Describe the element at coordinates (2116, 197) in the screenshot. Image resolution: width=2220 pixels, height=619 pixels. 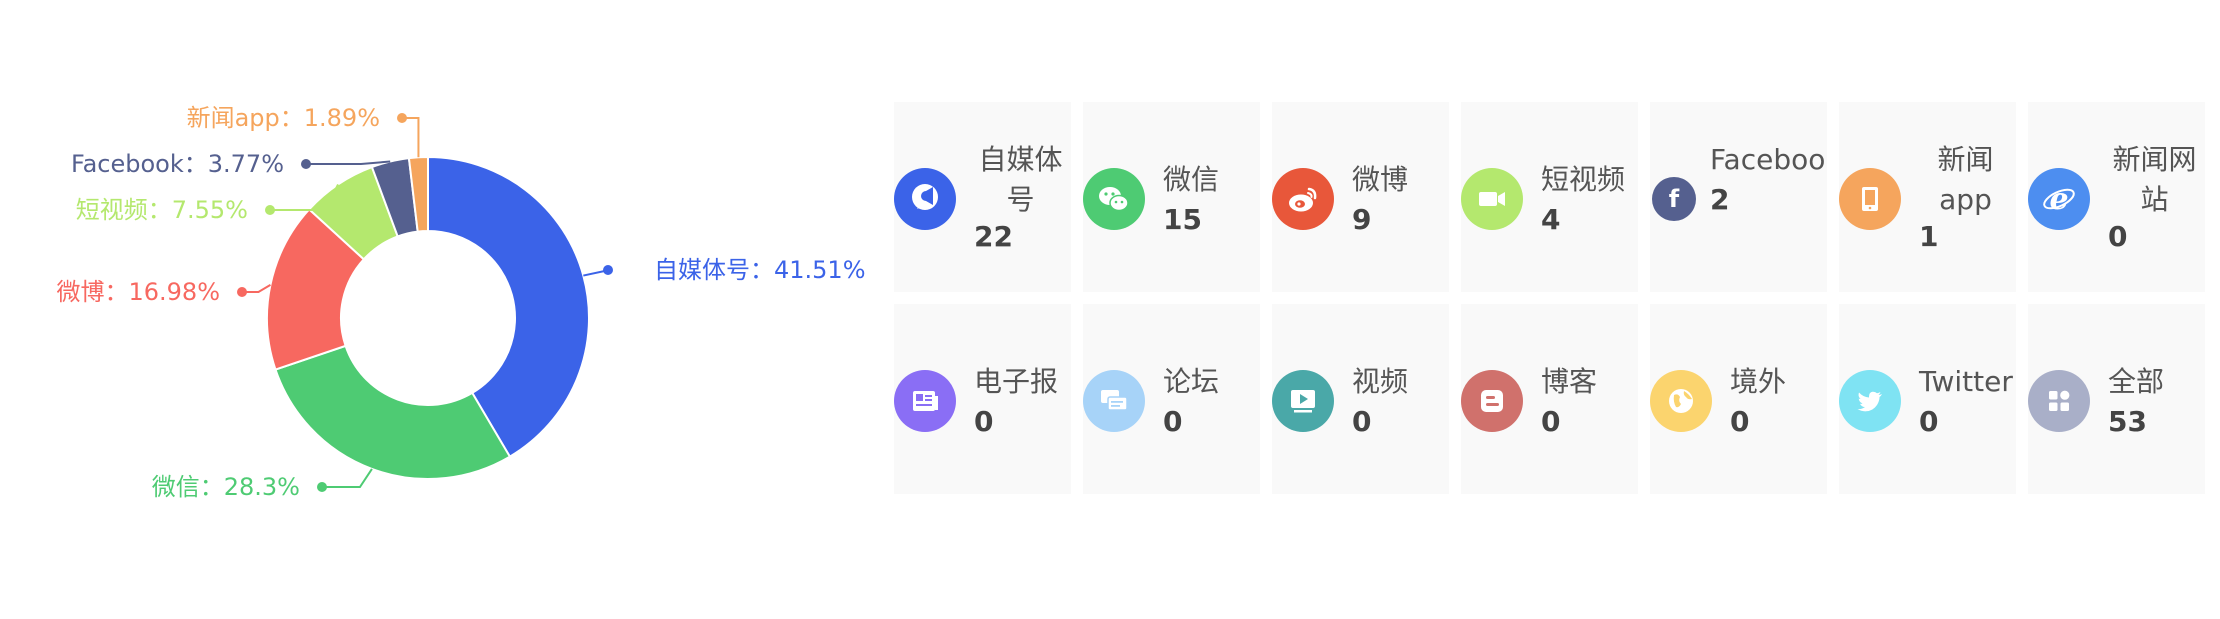
I see `card-news-site: e 新闻网 站 0` at that location.